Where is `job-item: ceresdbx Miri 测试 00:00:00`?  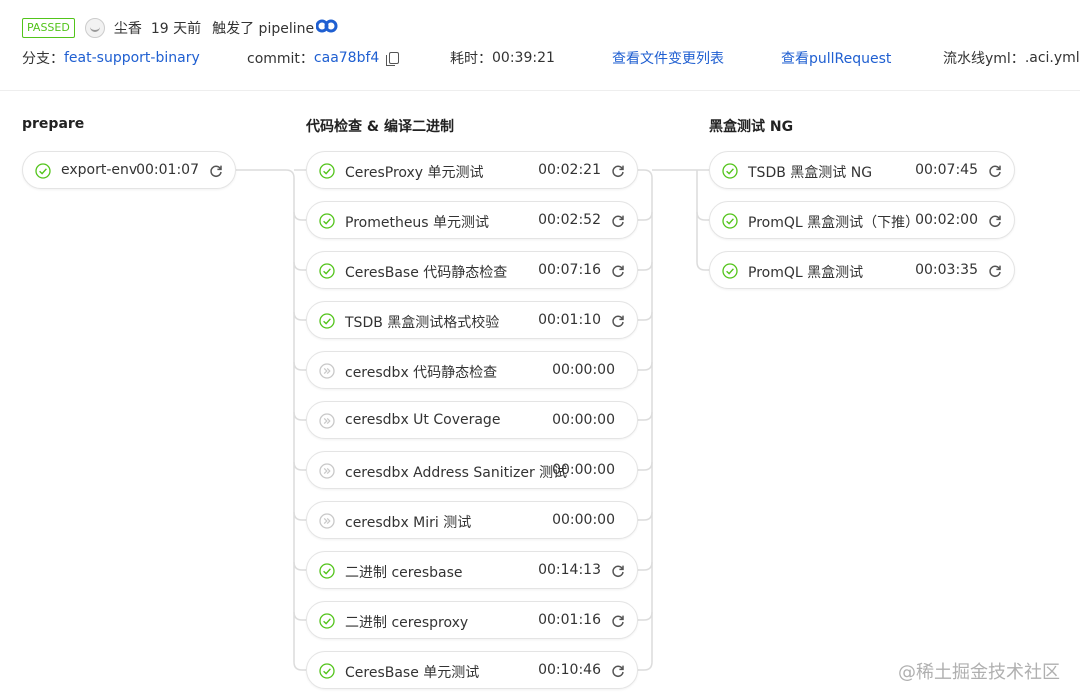
job-item: ceresdbx Miri 测试 00:00:00 is located at coordinates (472, 520).